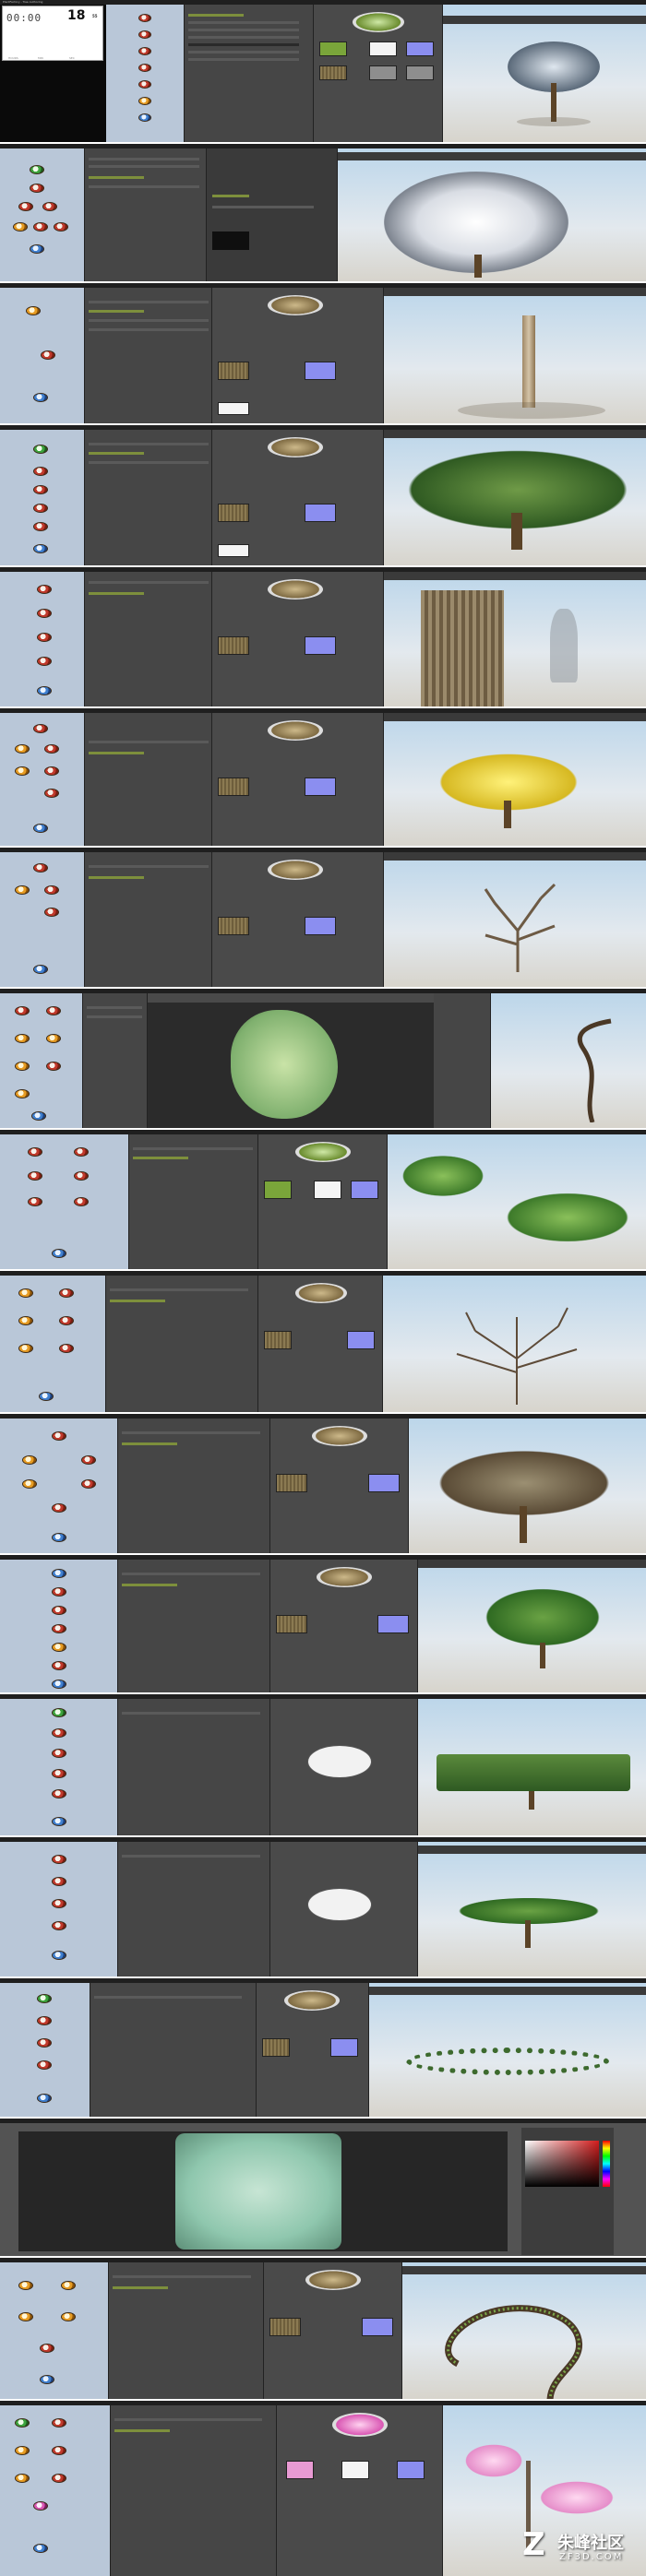 This screenshot has width=646, height=2576. What do you see at coordinates (562, 2164) in the screenshot?
I see `color-picker-field` at bounding box center [562, 2164].